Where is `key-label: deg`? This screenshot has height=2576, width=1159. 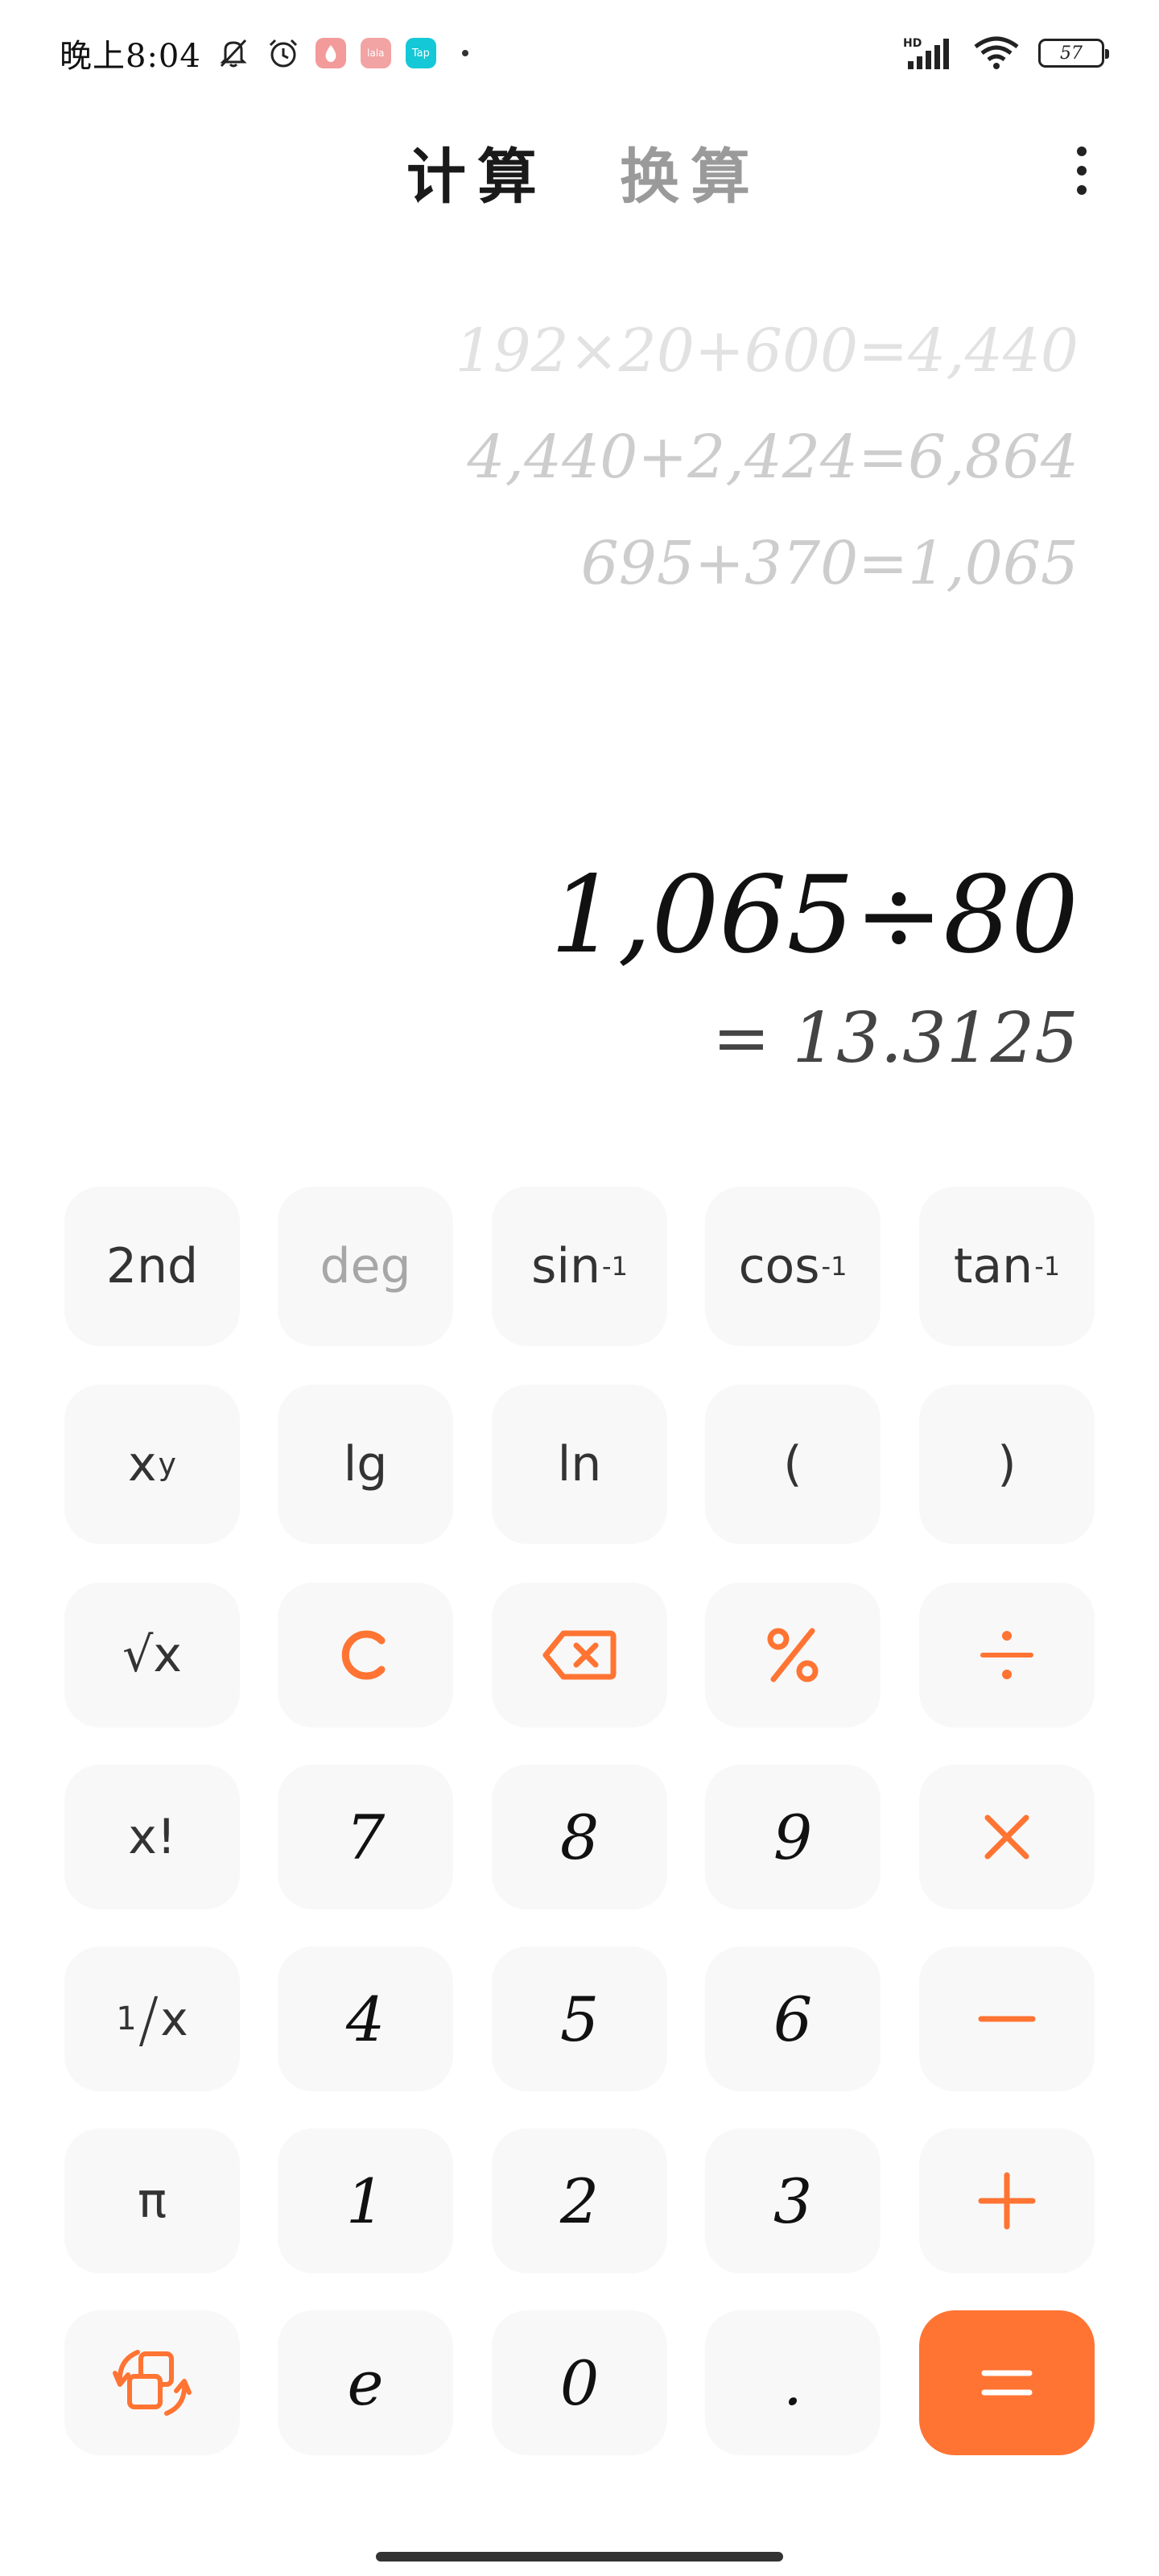
key-label: deg is located at coordinates (365, 1266).